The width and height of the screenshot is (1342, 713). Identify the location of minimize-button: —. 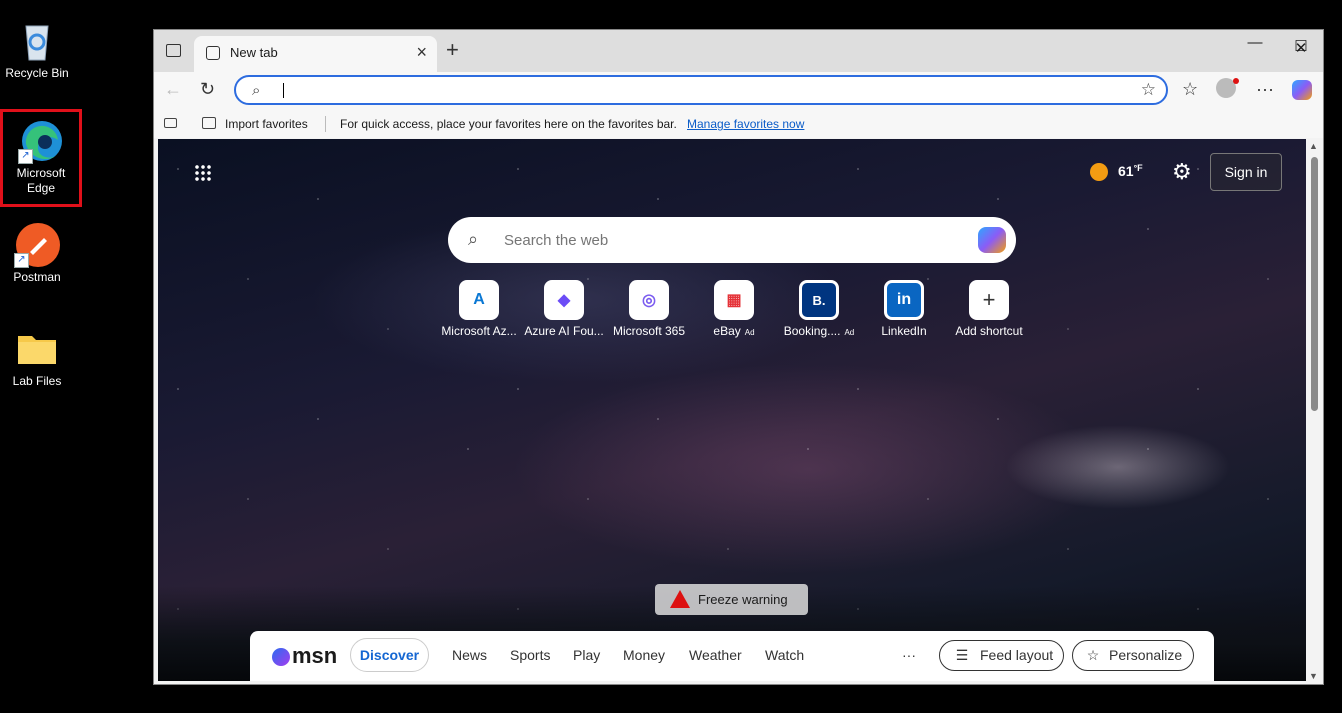
(1255, 42).